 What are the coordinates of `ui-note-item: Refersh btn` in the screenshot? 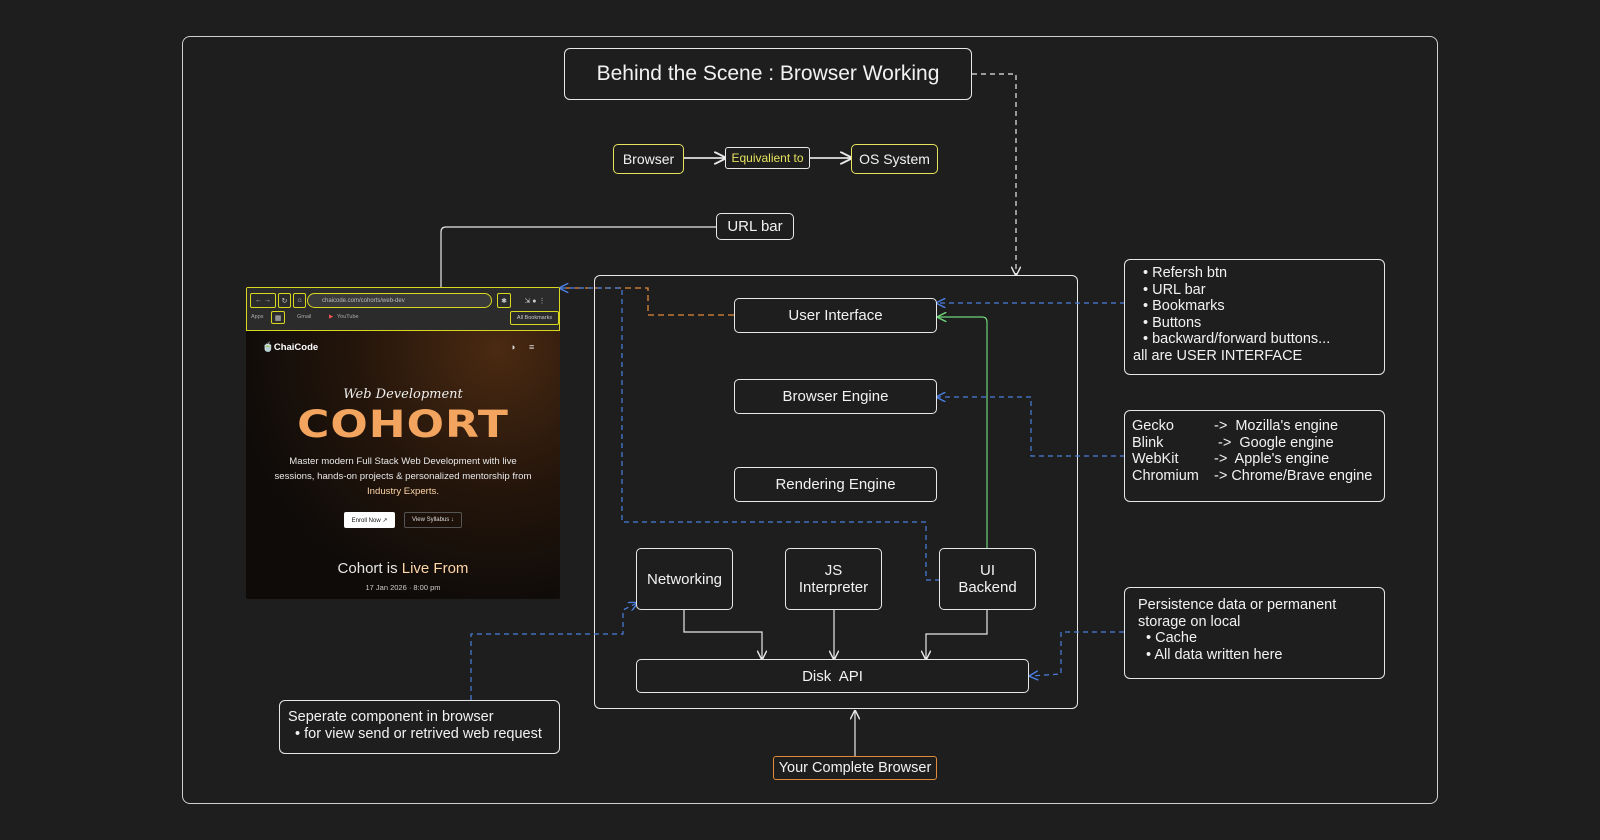 It's located at (1259, 273).